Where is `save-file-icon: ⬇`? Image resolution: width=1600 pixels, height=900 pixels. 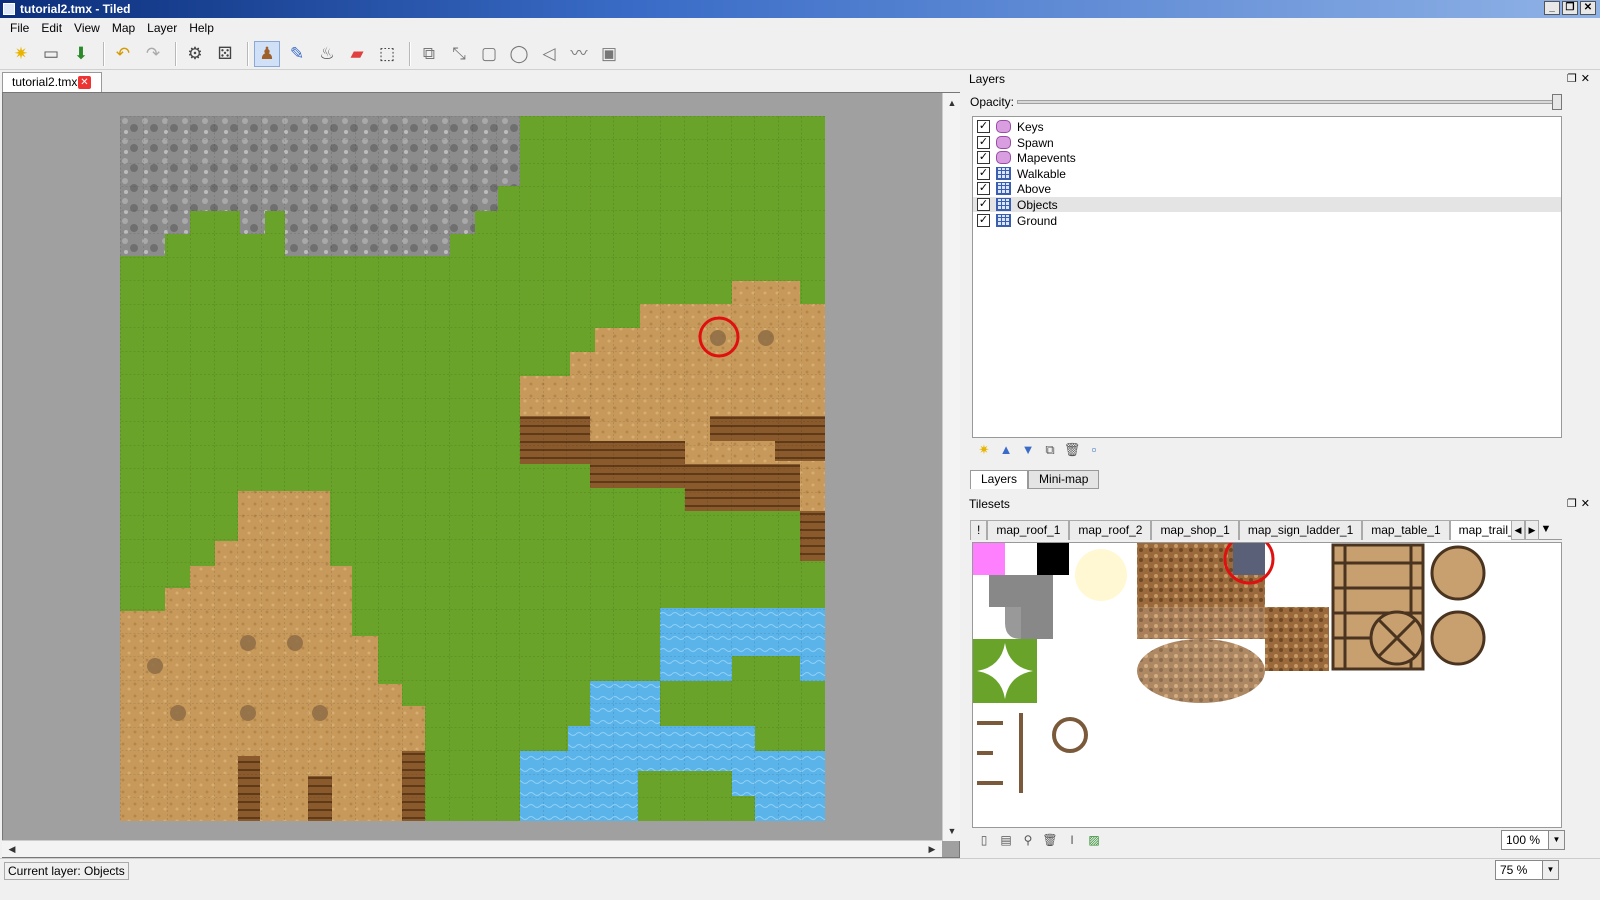 save-file-icon: ⬇ is located at coordinates (81, 54).